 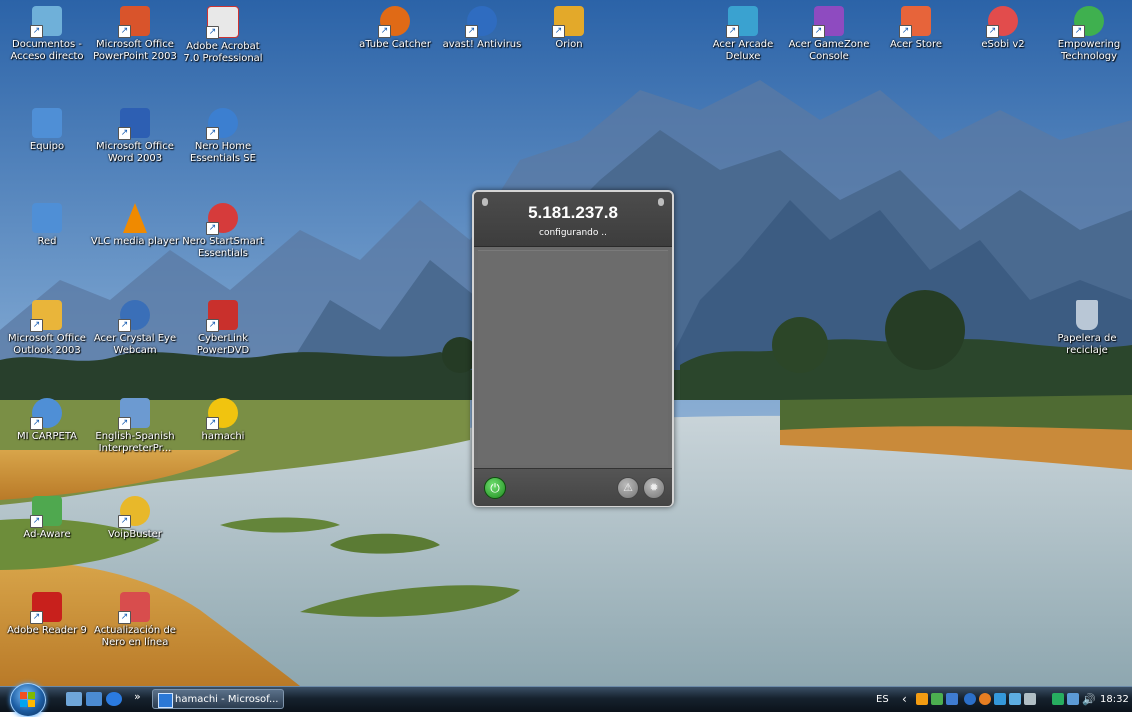 What do you see at coordinates (1003, 44) in the screenshot?
I see `desktop-icon-label: eSobi v2` at bounding box center [1003, 44].